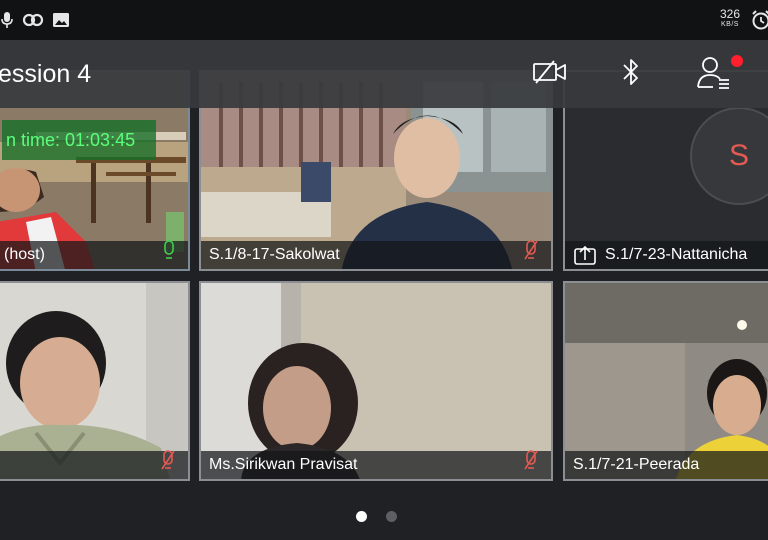 The height and width of the screenshot is (540, 768). I want to click on participant-name: (host), so click(24, 254).